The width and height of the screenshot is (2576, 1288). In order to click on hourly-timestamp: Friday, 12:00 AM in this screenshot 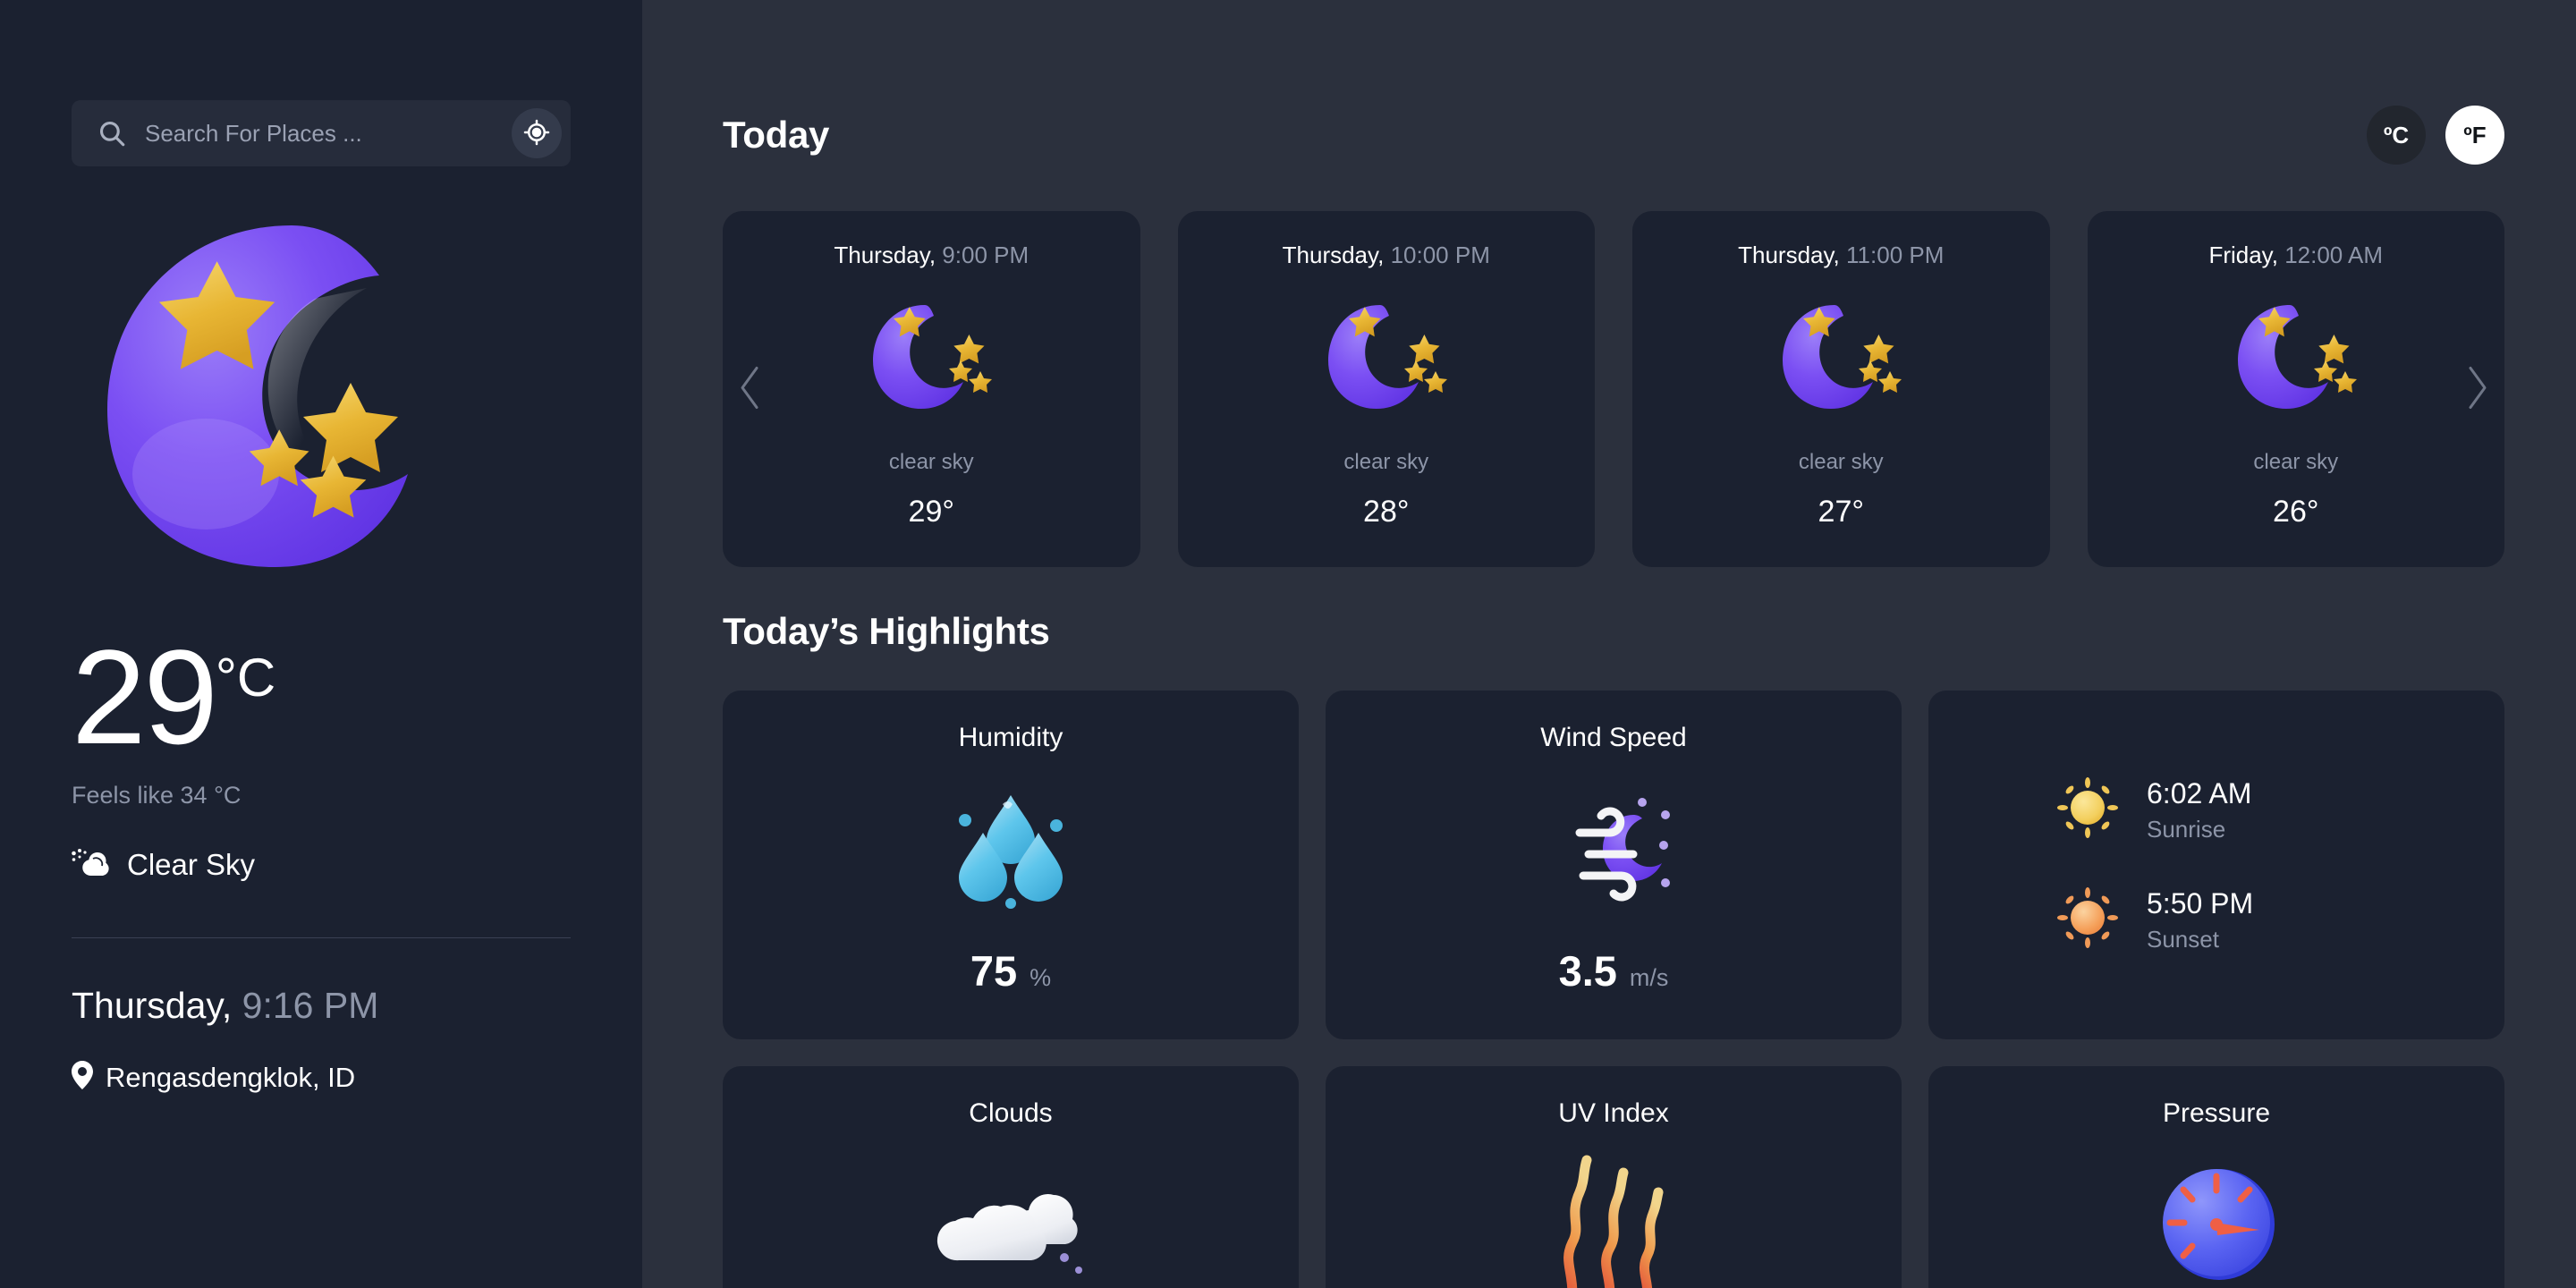, I will do `click(2295, 255)`.